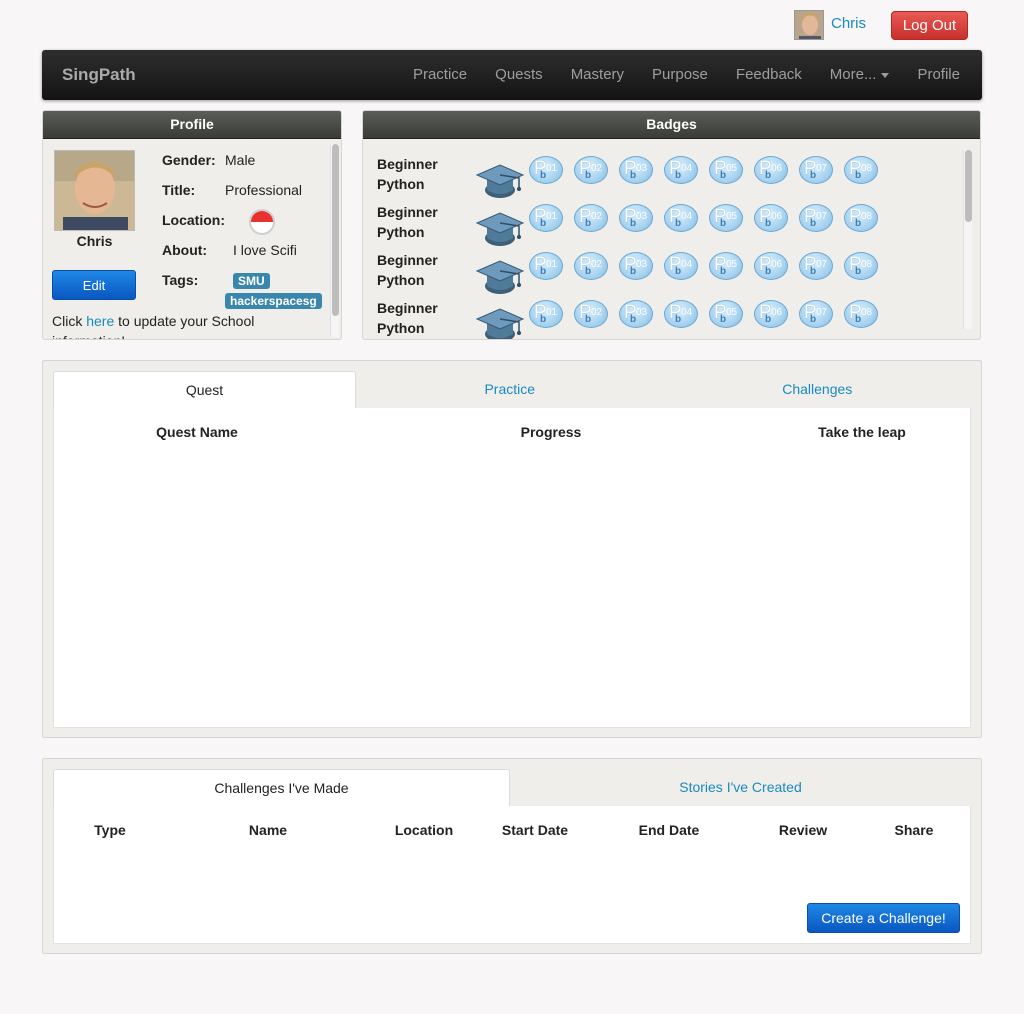 This screenshot has height=1014, width=1024. Describe the element at coordinates (597, 75) in the screenshot. I see `nav-mastery: Mastery` at that location.